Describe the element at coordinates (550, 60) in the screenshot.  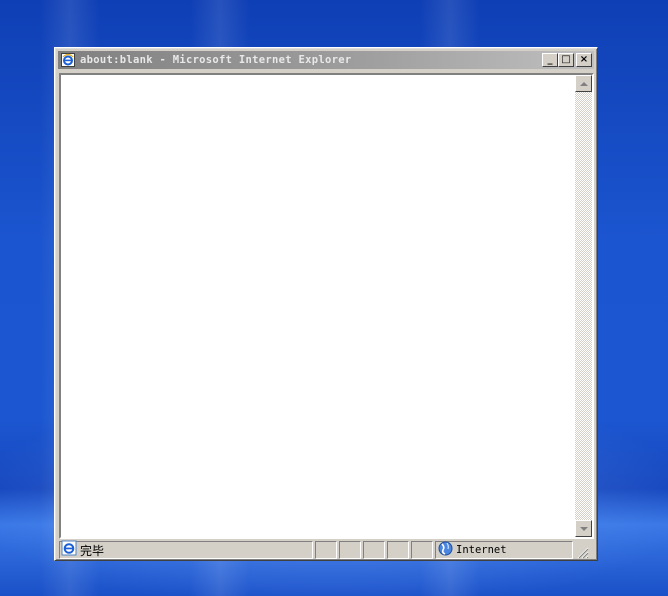
I see `minimize-button: _` at that location.